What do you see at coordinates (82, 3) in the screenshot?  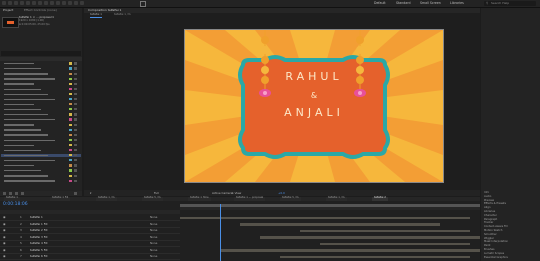 I see `puppet-tool-icon` at bounding box center [82, 3].